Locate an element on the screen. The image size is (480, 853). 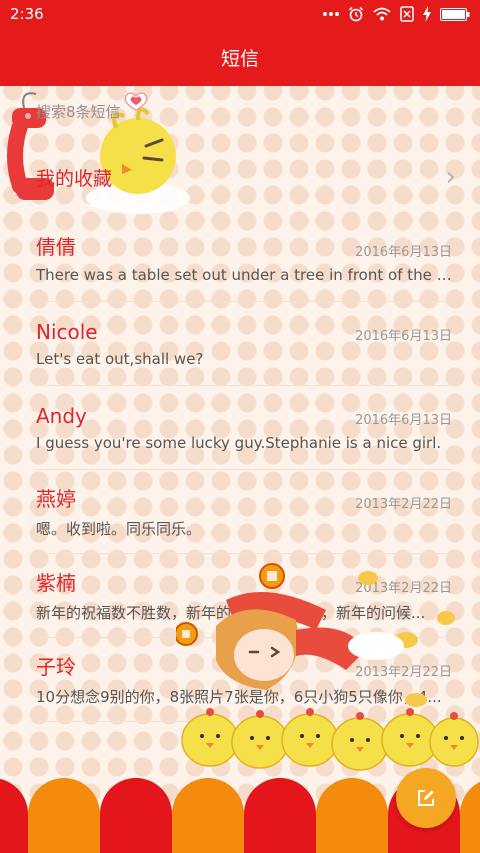
favorites-row: 我的收藏 › is located at coordinates (240, 177).